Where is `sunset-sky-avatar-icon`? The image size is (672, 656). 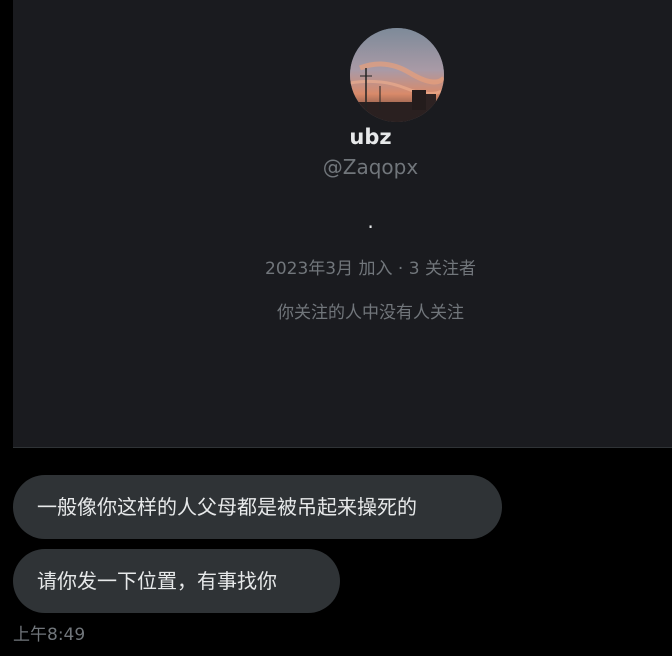
sunset-sky-avatar-icon is located at coordinates (397, 75).